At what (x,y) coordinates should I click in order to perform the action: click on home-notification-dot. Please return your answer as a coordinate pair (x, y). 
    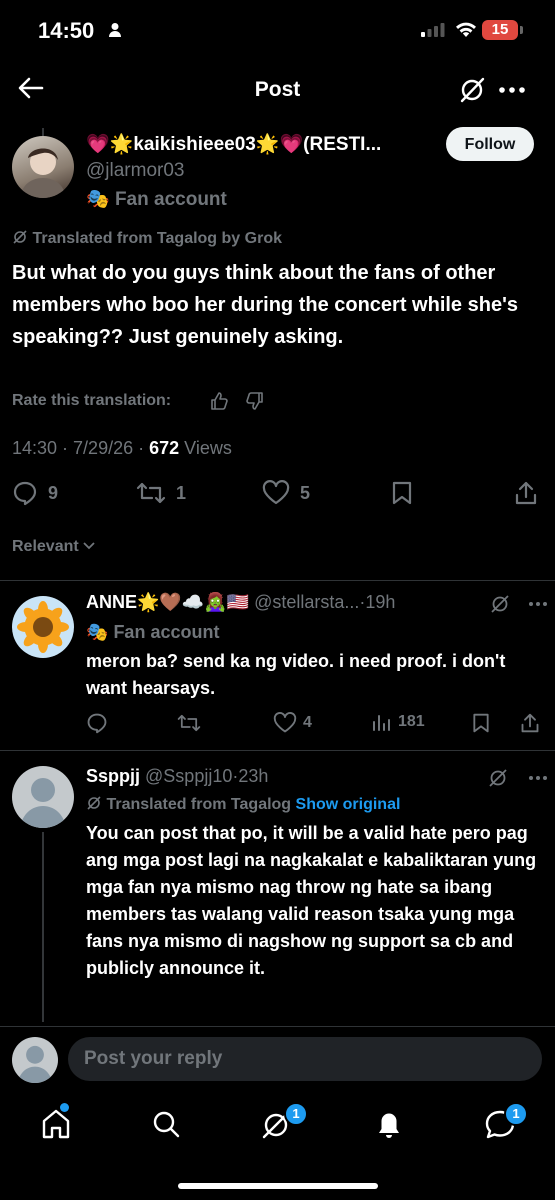
    Looking at the image, I should click on (64, 1107).